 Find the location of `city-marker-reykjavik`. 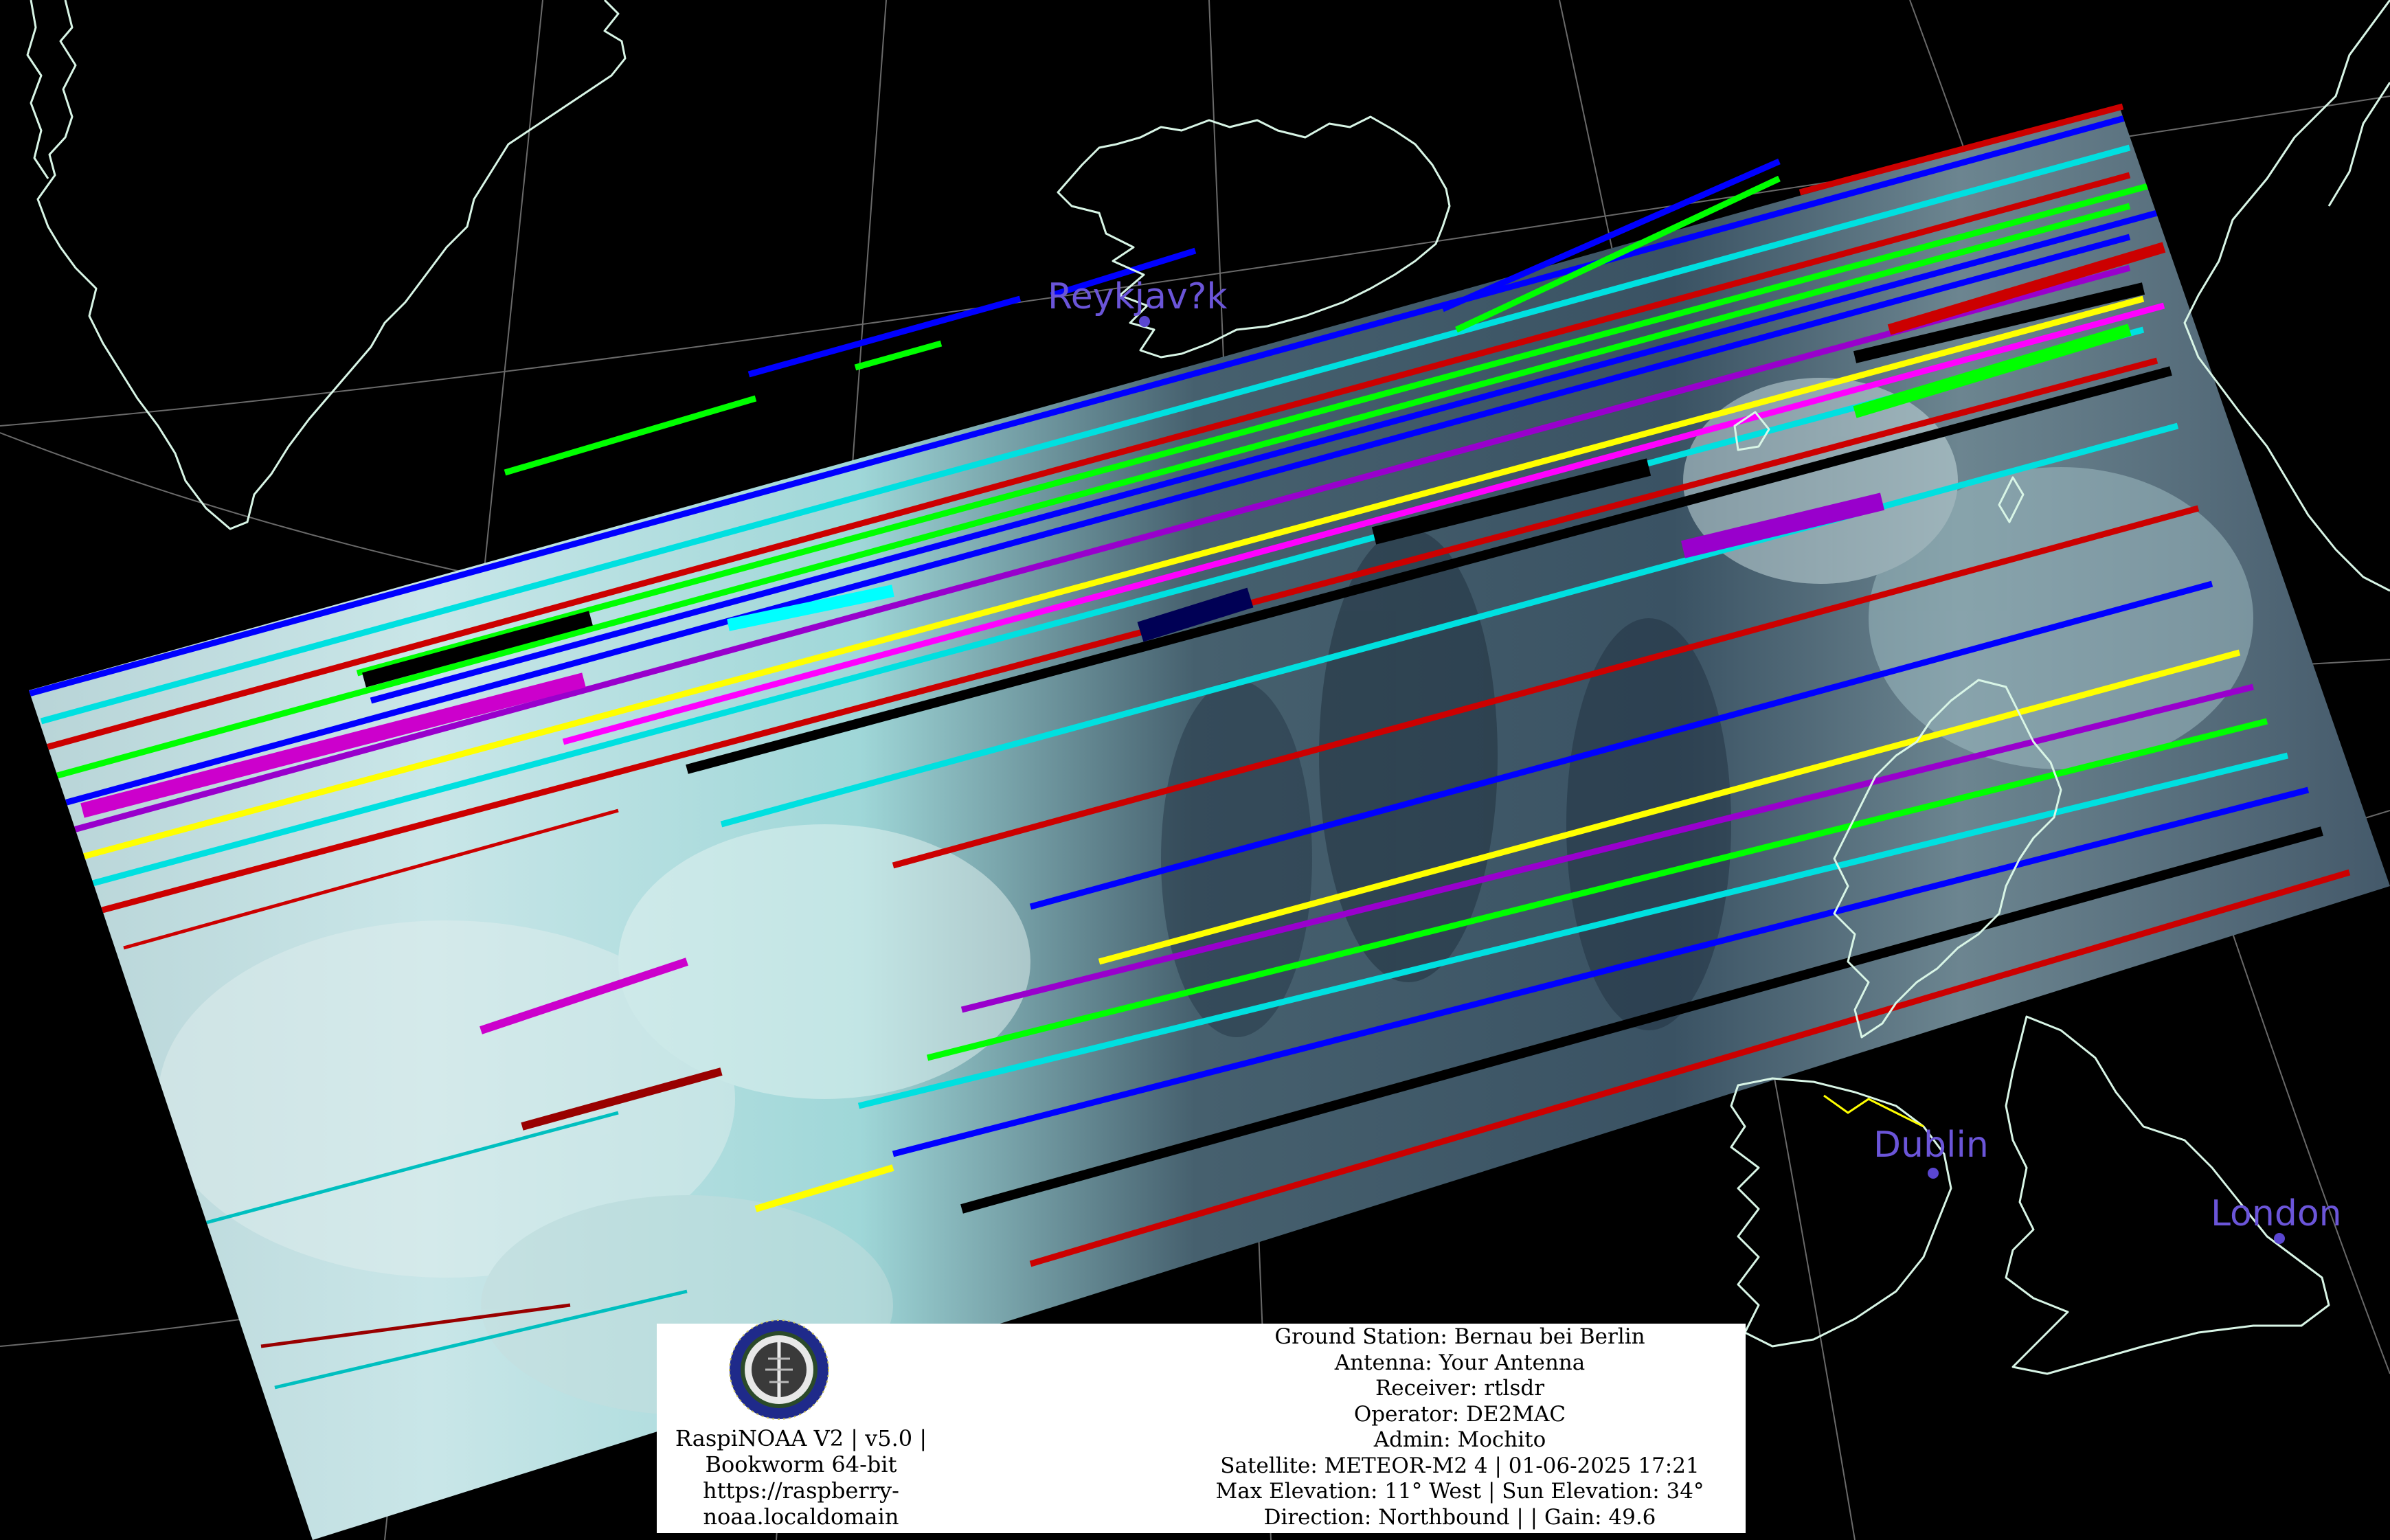

city-marker-reykjavik is located at coordinates (1144, 322).